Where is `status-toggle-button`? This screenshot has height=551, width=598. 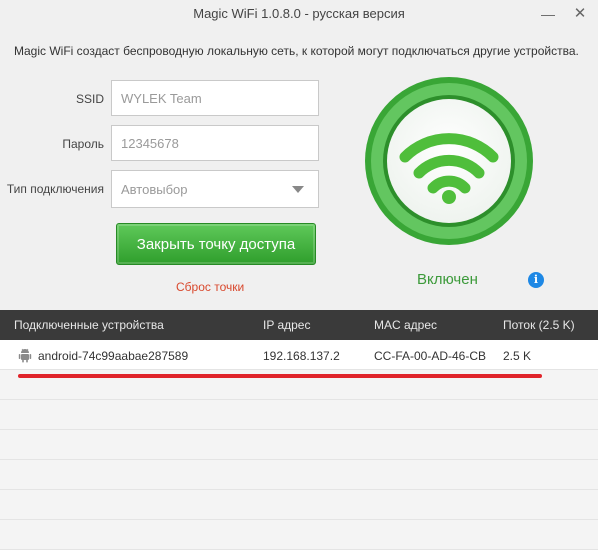 status-toggle-button is located at coordinates (449, 161).